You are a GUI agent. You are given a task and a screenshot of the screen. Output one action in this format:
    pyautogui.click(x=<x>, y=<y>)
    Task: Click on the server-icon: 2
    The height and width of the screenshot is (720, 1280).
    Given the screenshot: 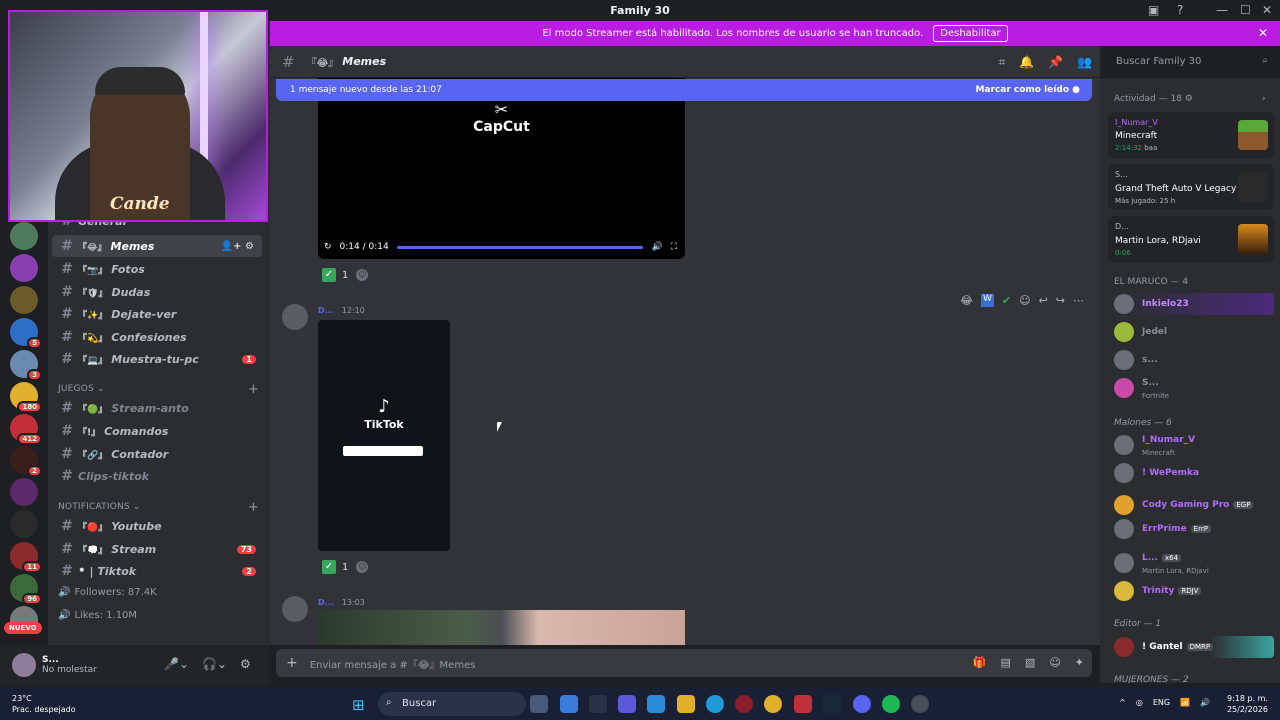 What is the action you would take?
    pyautogui.click(x=26, y=461)
    